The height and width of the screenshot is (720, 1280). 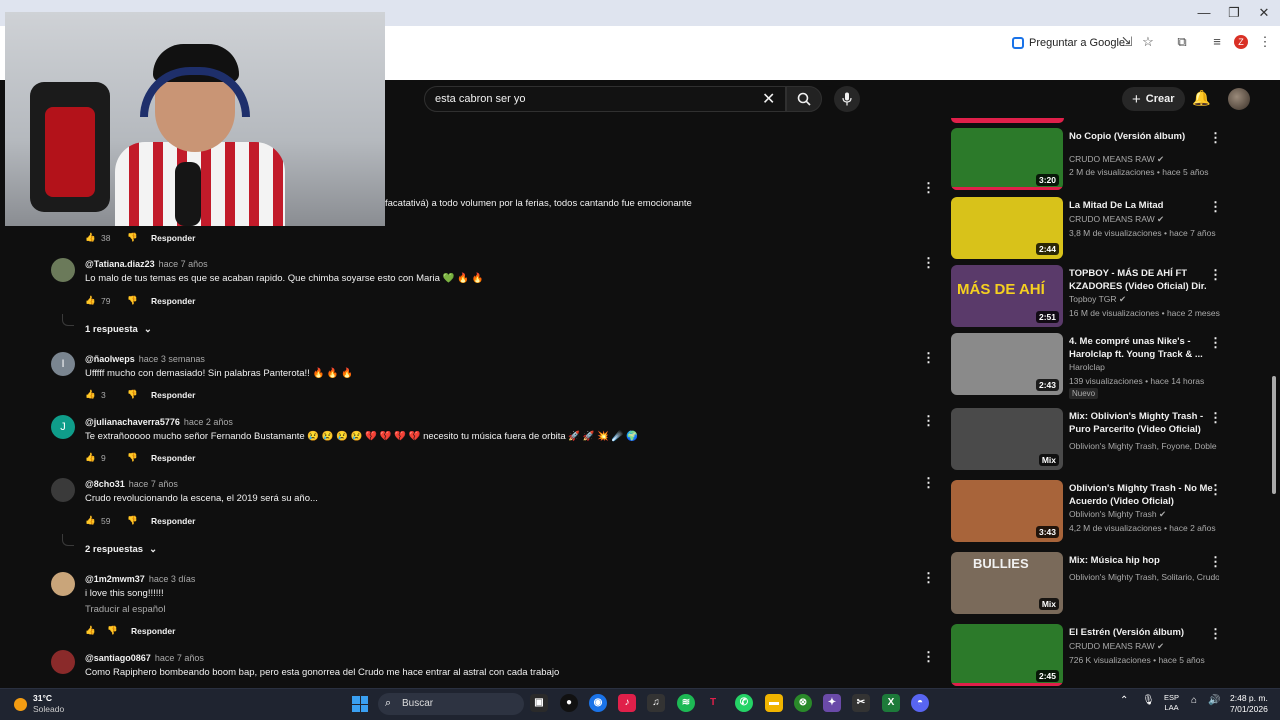 What do you see at coordinates (1007, 511) in the screenshot?
I see `video-thumbnail: 3:43` at bounding box center [1007, 511].